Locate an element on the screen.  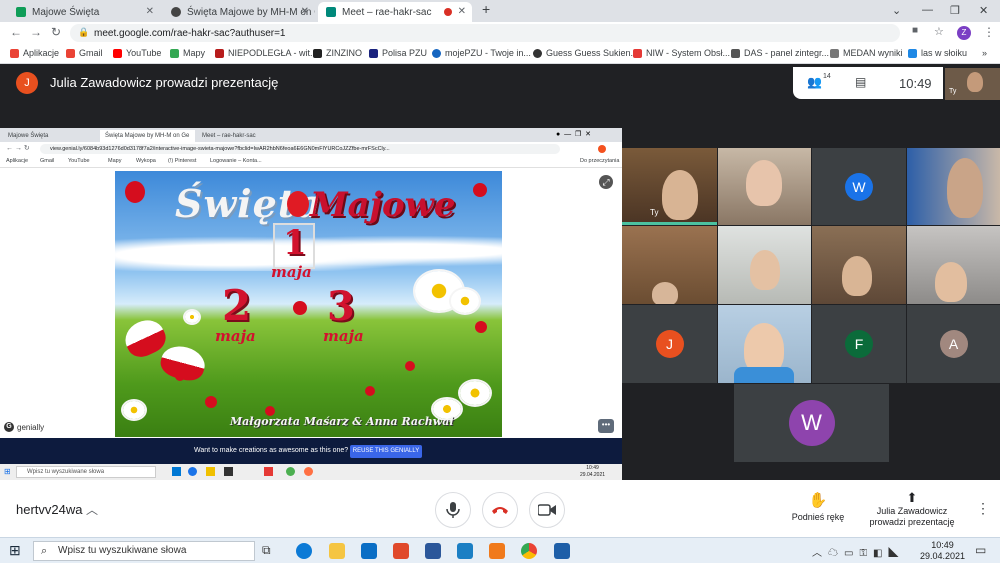
shared-bookmark: Do przeczytania is located at coordinates (600, 161).